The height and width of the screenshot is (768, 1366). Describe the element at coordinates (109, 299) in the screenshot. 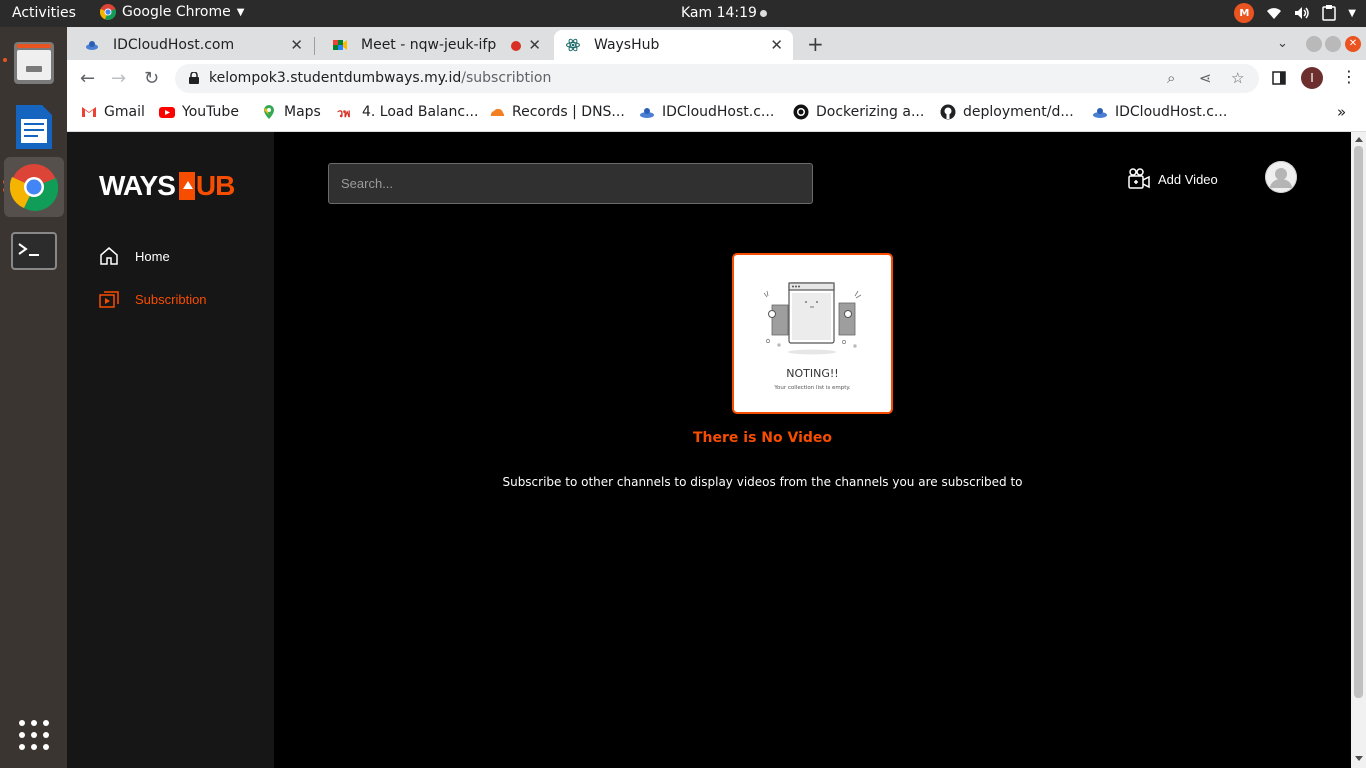

I see `subscription-icon` at that location.